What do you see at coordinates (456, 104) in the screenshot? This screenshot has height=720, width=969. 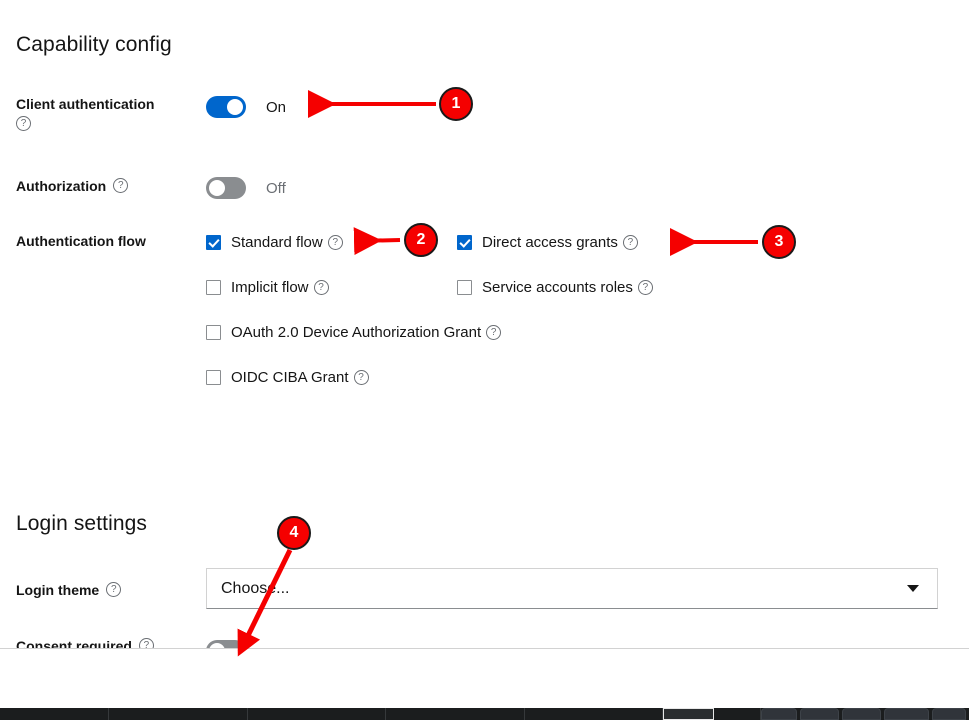 I see `annotation-badge-1: 1` at bounding box center [456, 104].